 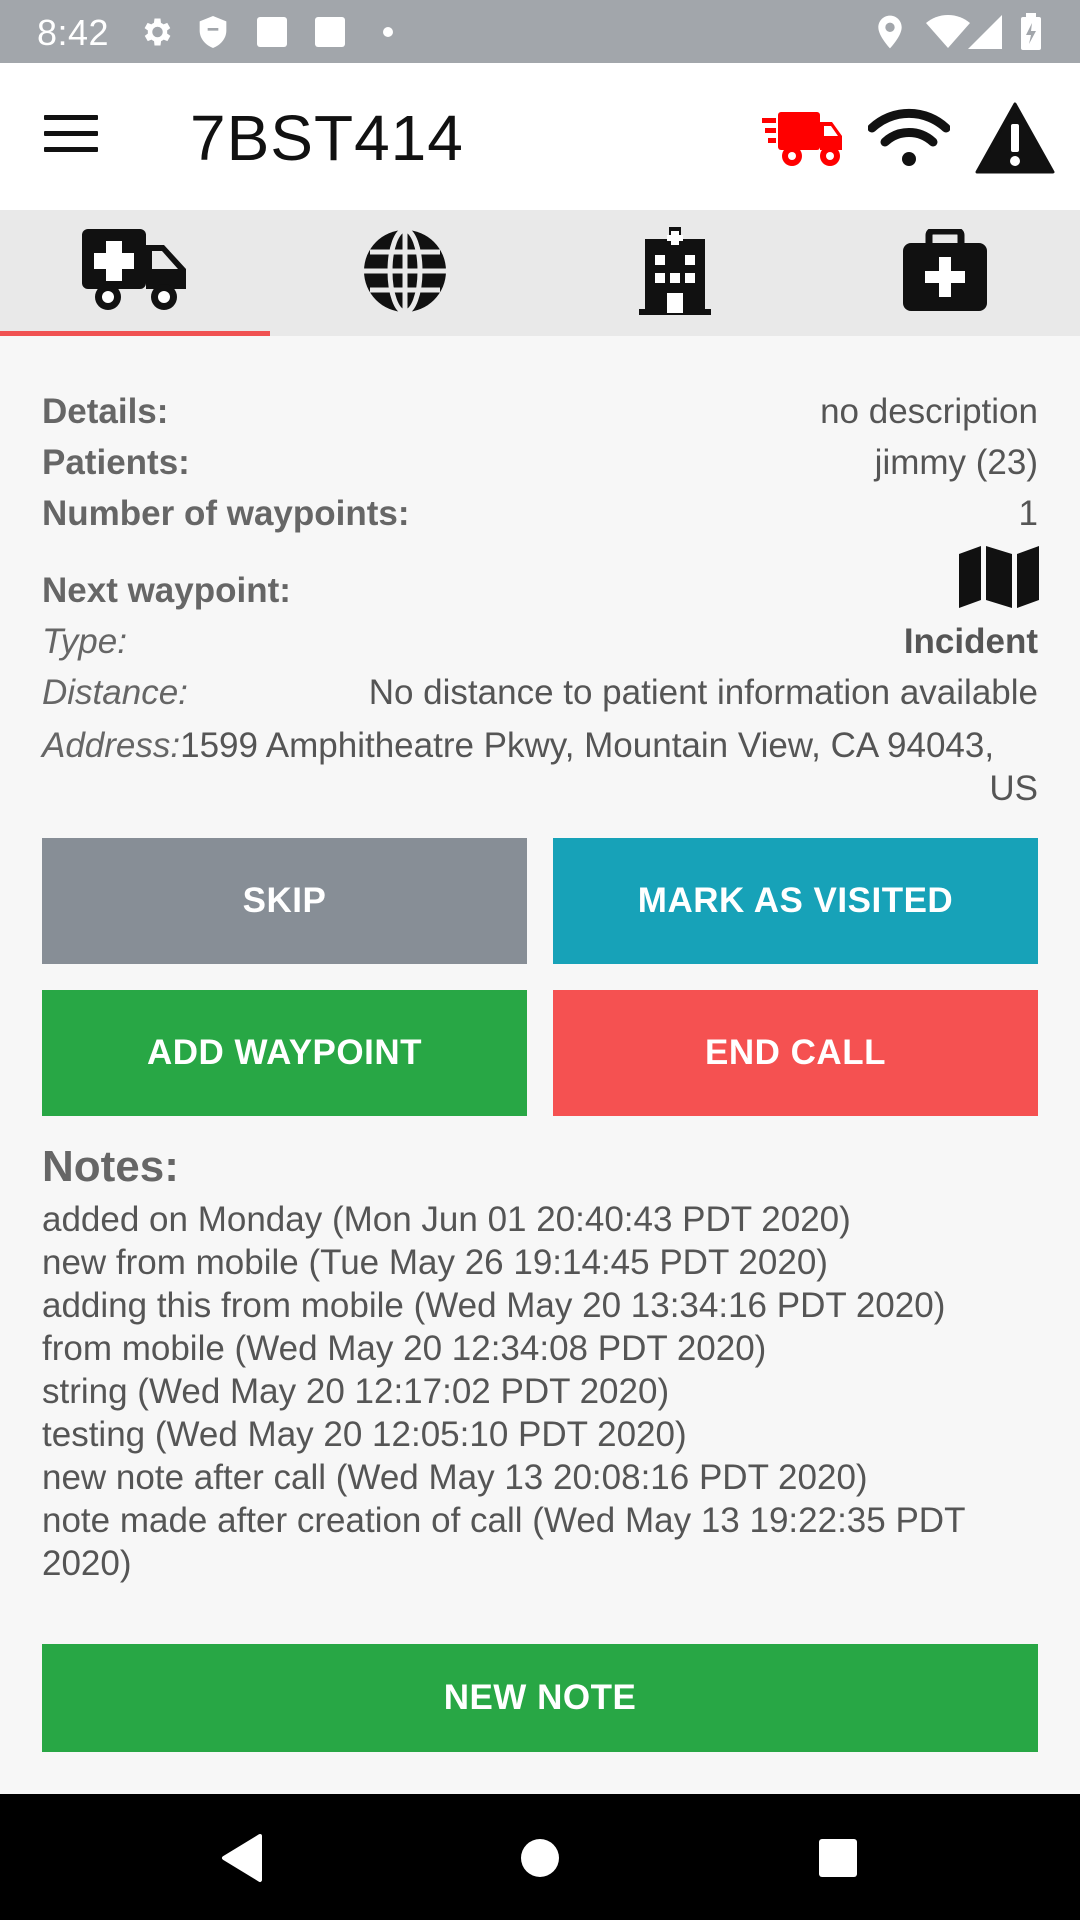 What do you see at coordinates (890, 32) in the screenshot?
I see `location-pin-icon` at bounding box center [890, 32].